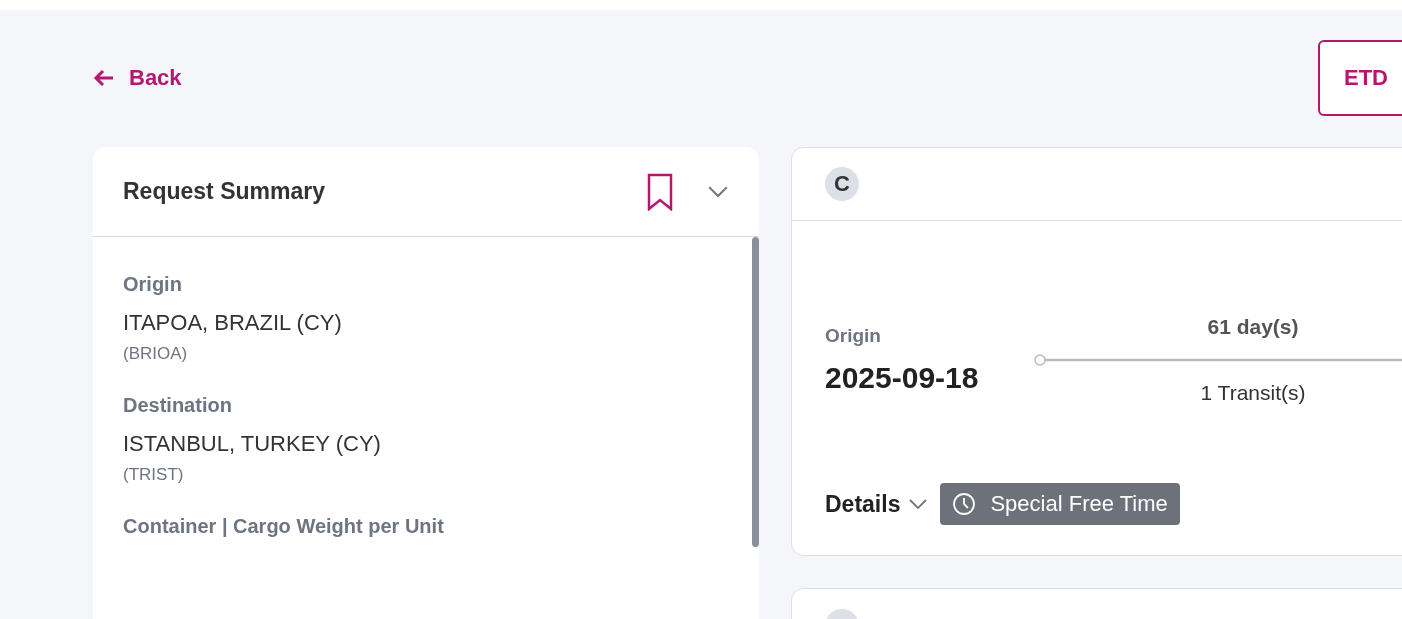  What do you see at coordinates (1060, 504) in the screenshot?
I see `free-time-tag: Special Free Time` at bounding box center [1060, 504].